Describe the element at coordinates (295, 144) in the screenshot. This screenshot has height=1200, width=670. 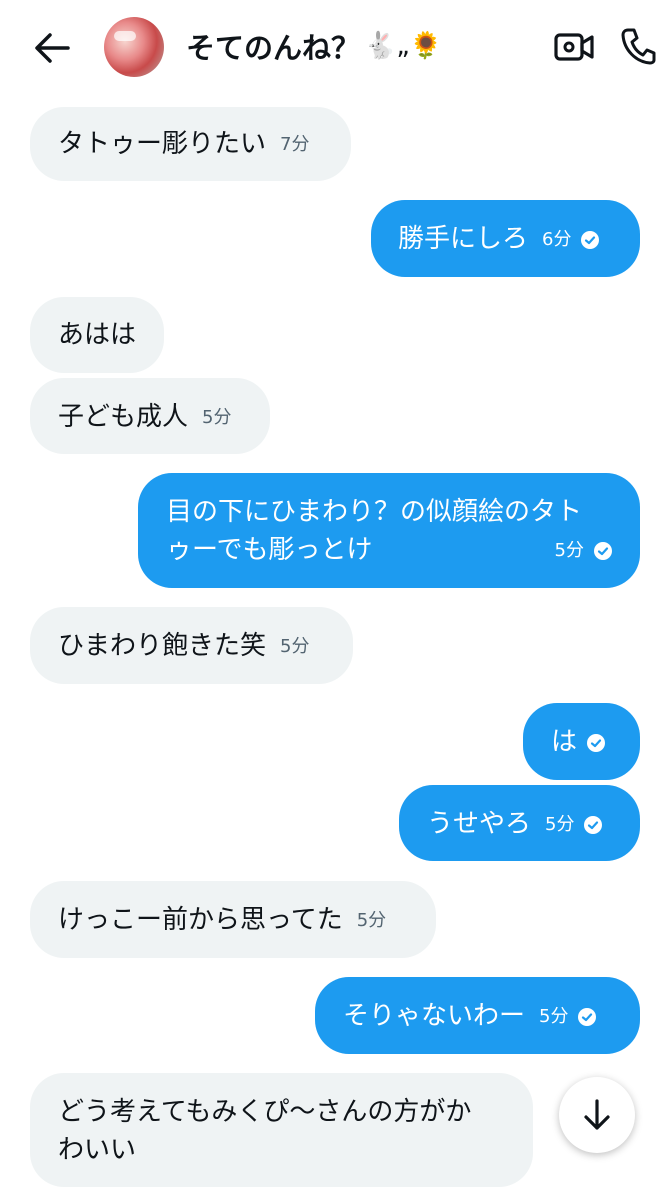
I see `message-time: 7分` at that location.